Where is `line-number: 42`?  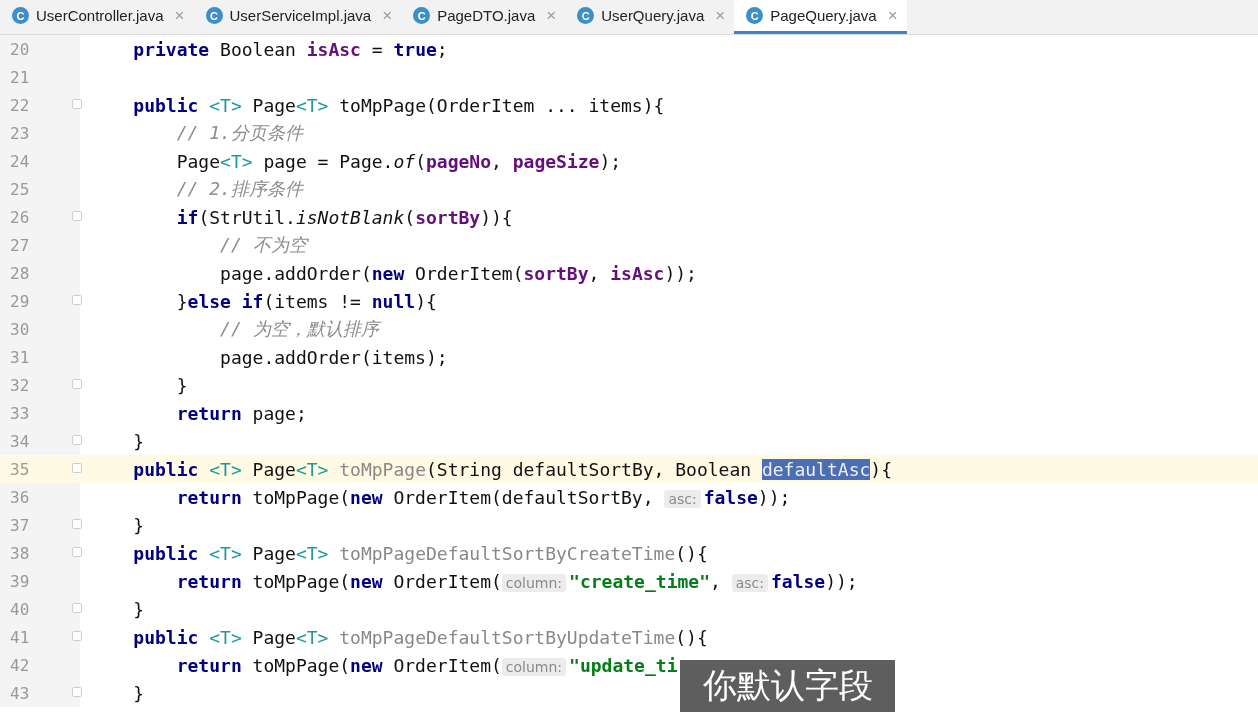 line-number: 42 is located at coordinates (20, 665).